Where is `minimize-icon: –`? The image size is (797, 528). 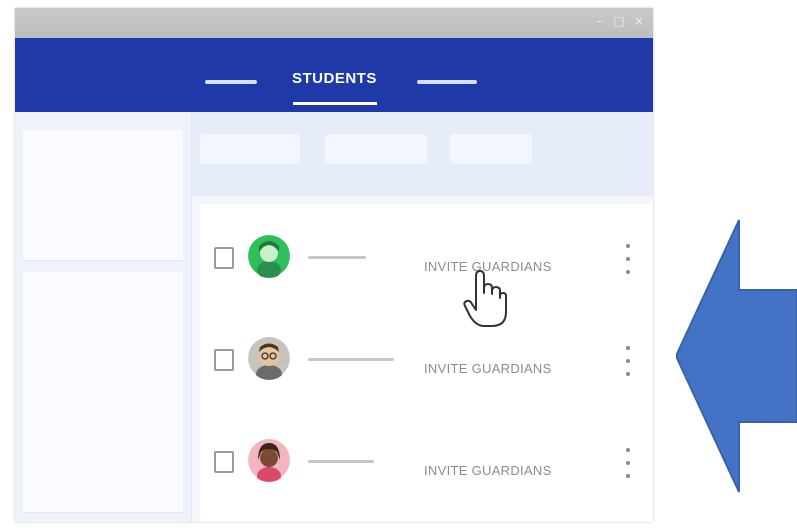 minimize-icon: – is located at coordinates (599, 21).